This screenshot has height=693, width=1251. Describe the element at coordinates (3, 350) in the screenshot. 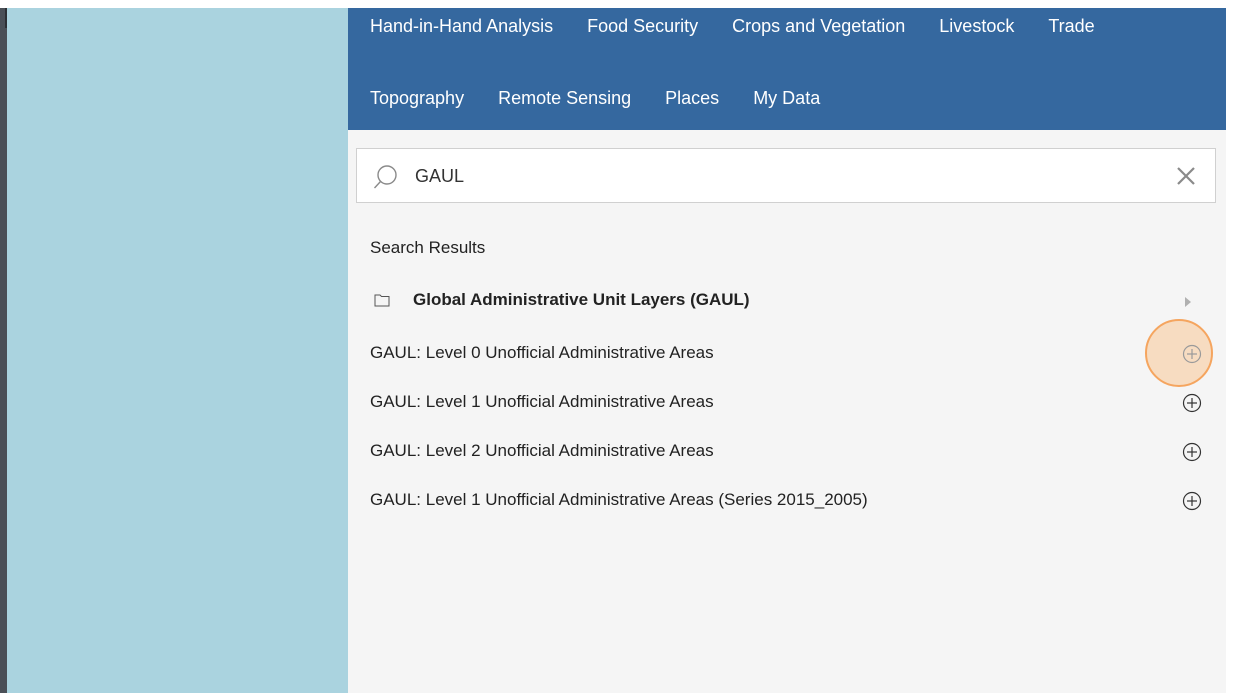

I see `left-window-edge` at that location.